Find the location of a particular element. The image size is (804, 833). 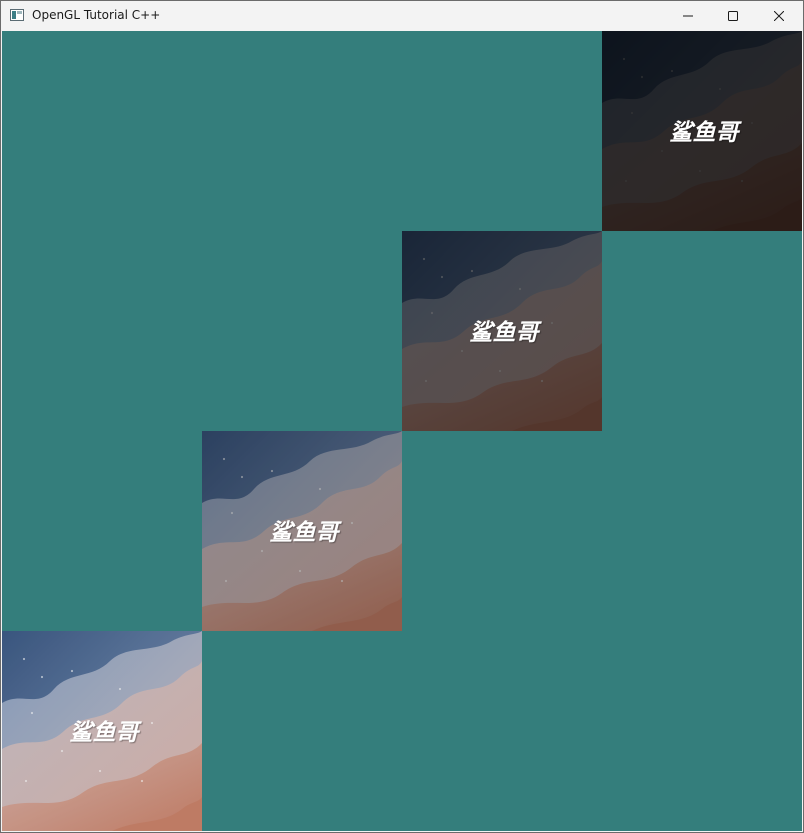

maximize-icon is located at coordinates (733, 16).